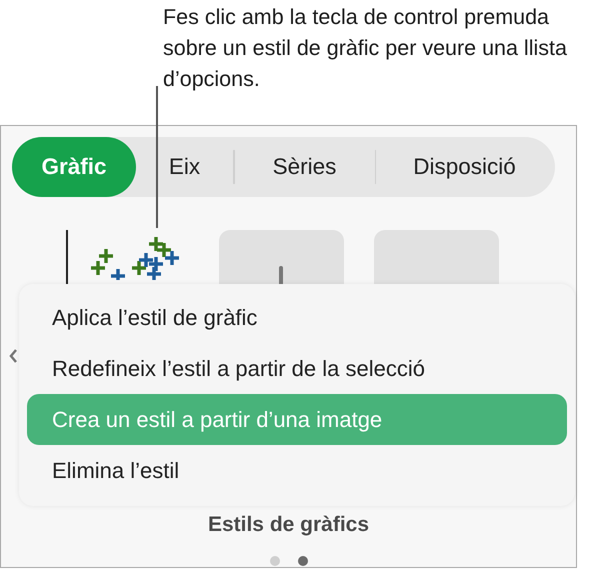 This screenshot has width=596, height=575. I want to click on menu-item: Elimina l’estil, so click(297, 470).